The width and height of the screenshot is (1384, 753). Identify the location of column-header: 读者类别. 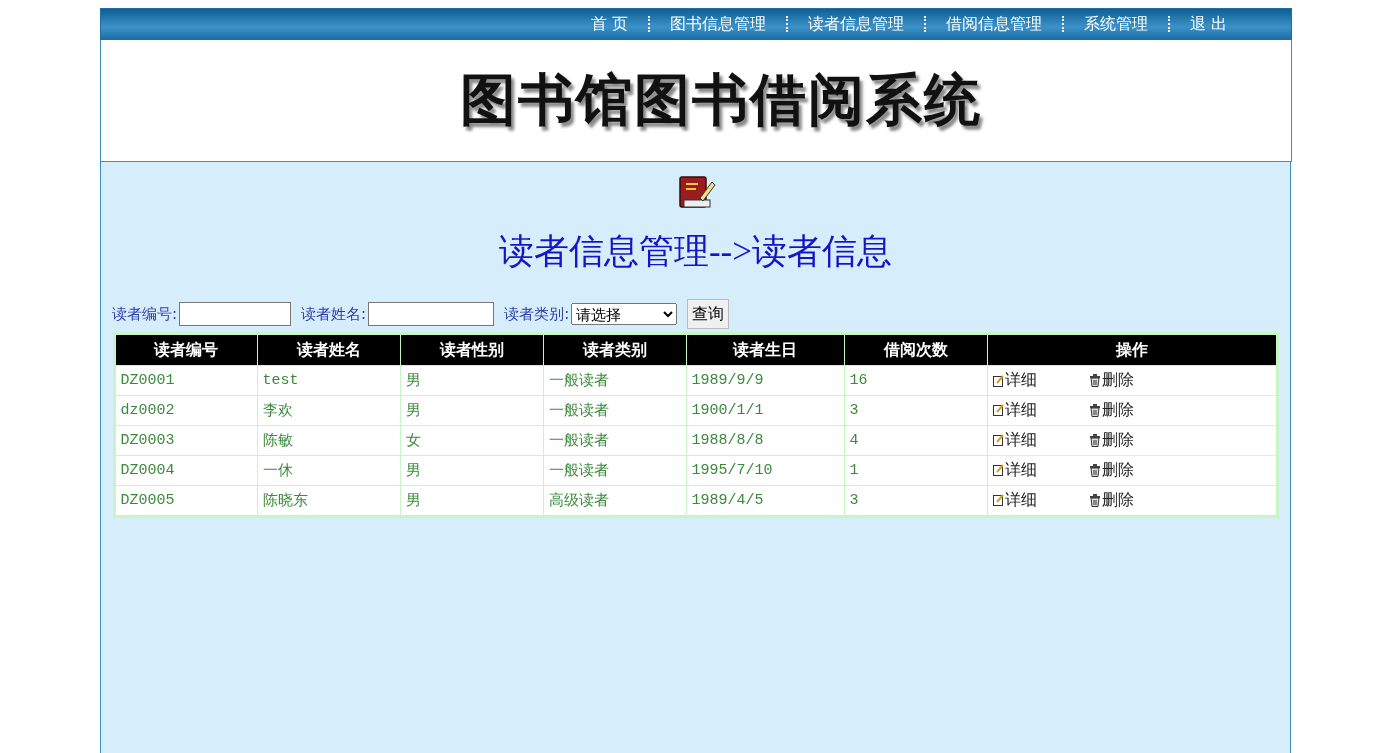
(614, 349).